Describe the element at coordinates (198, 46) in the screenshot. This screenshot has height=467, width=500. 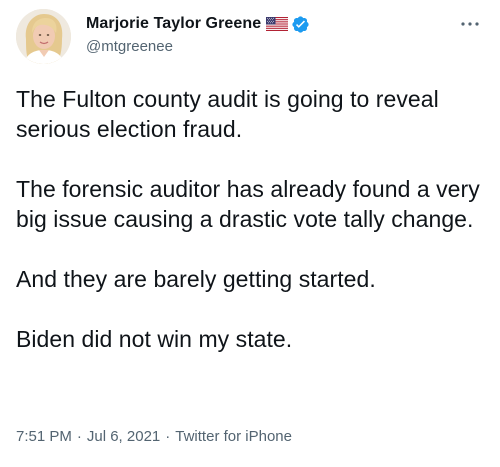
I see `handle: @mtgreenee` at that location.